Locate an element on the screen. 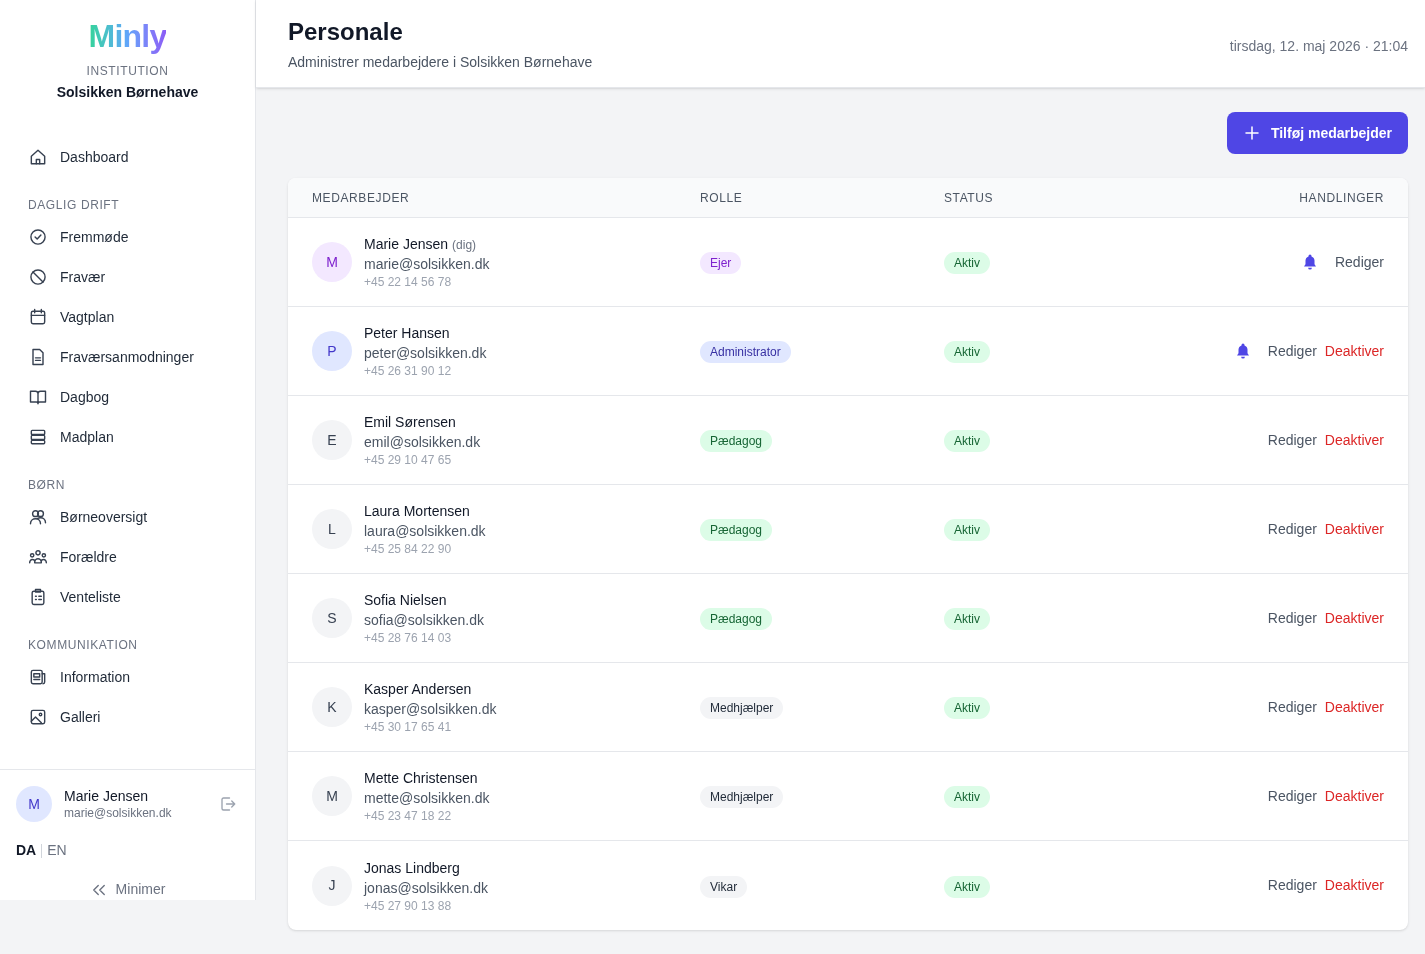 Image resolution: width=1425 pixels, height=954 pixels. page-subtitle: Administrer medarbejdere i Solsikken Børnehave is located at coordinates (440, 62).